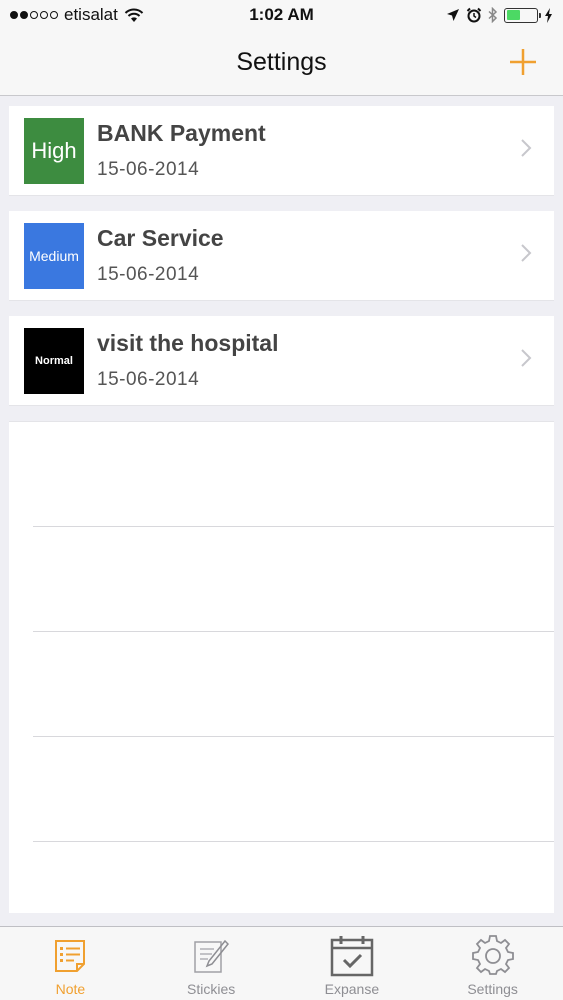  What do you see at coordinates (499, 15) in the screenshot?
I see `status-right` at bounding box center [499, 15].